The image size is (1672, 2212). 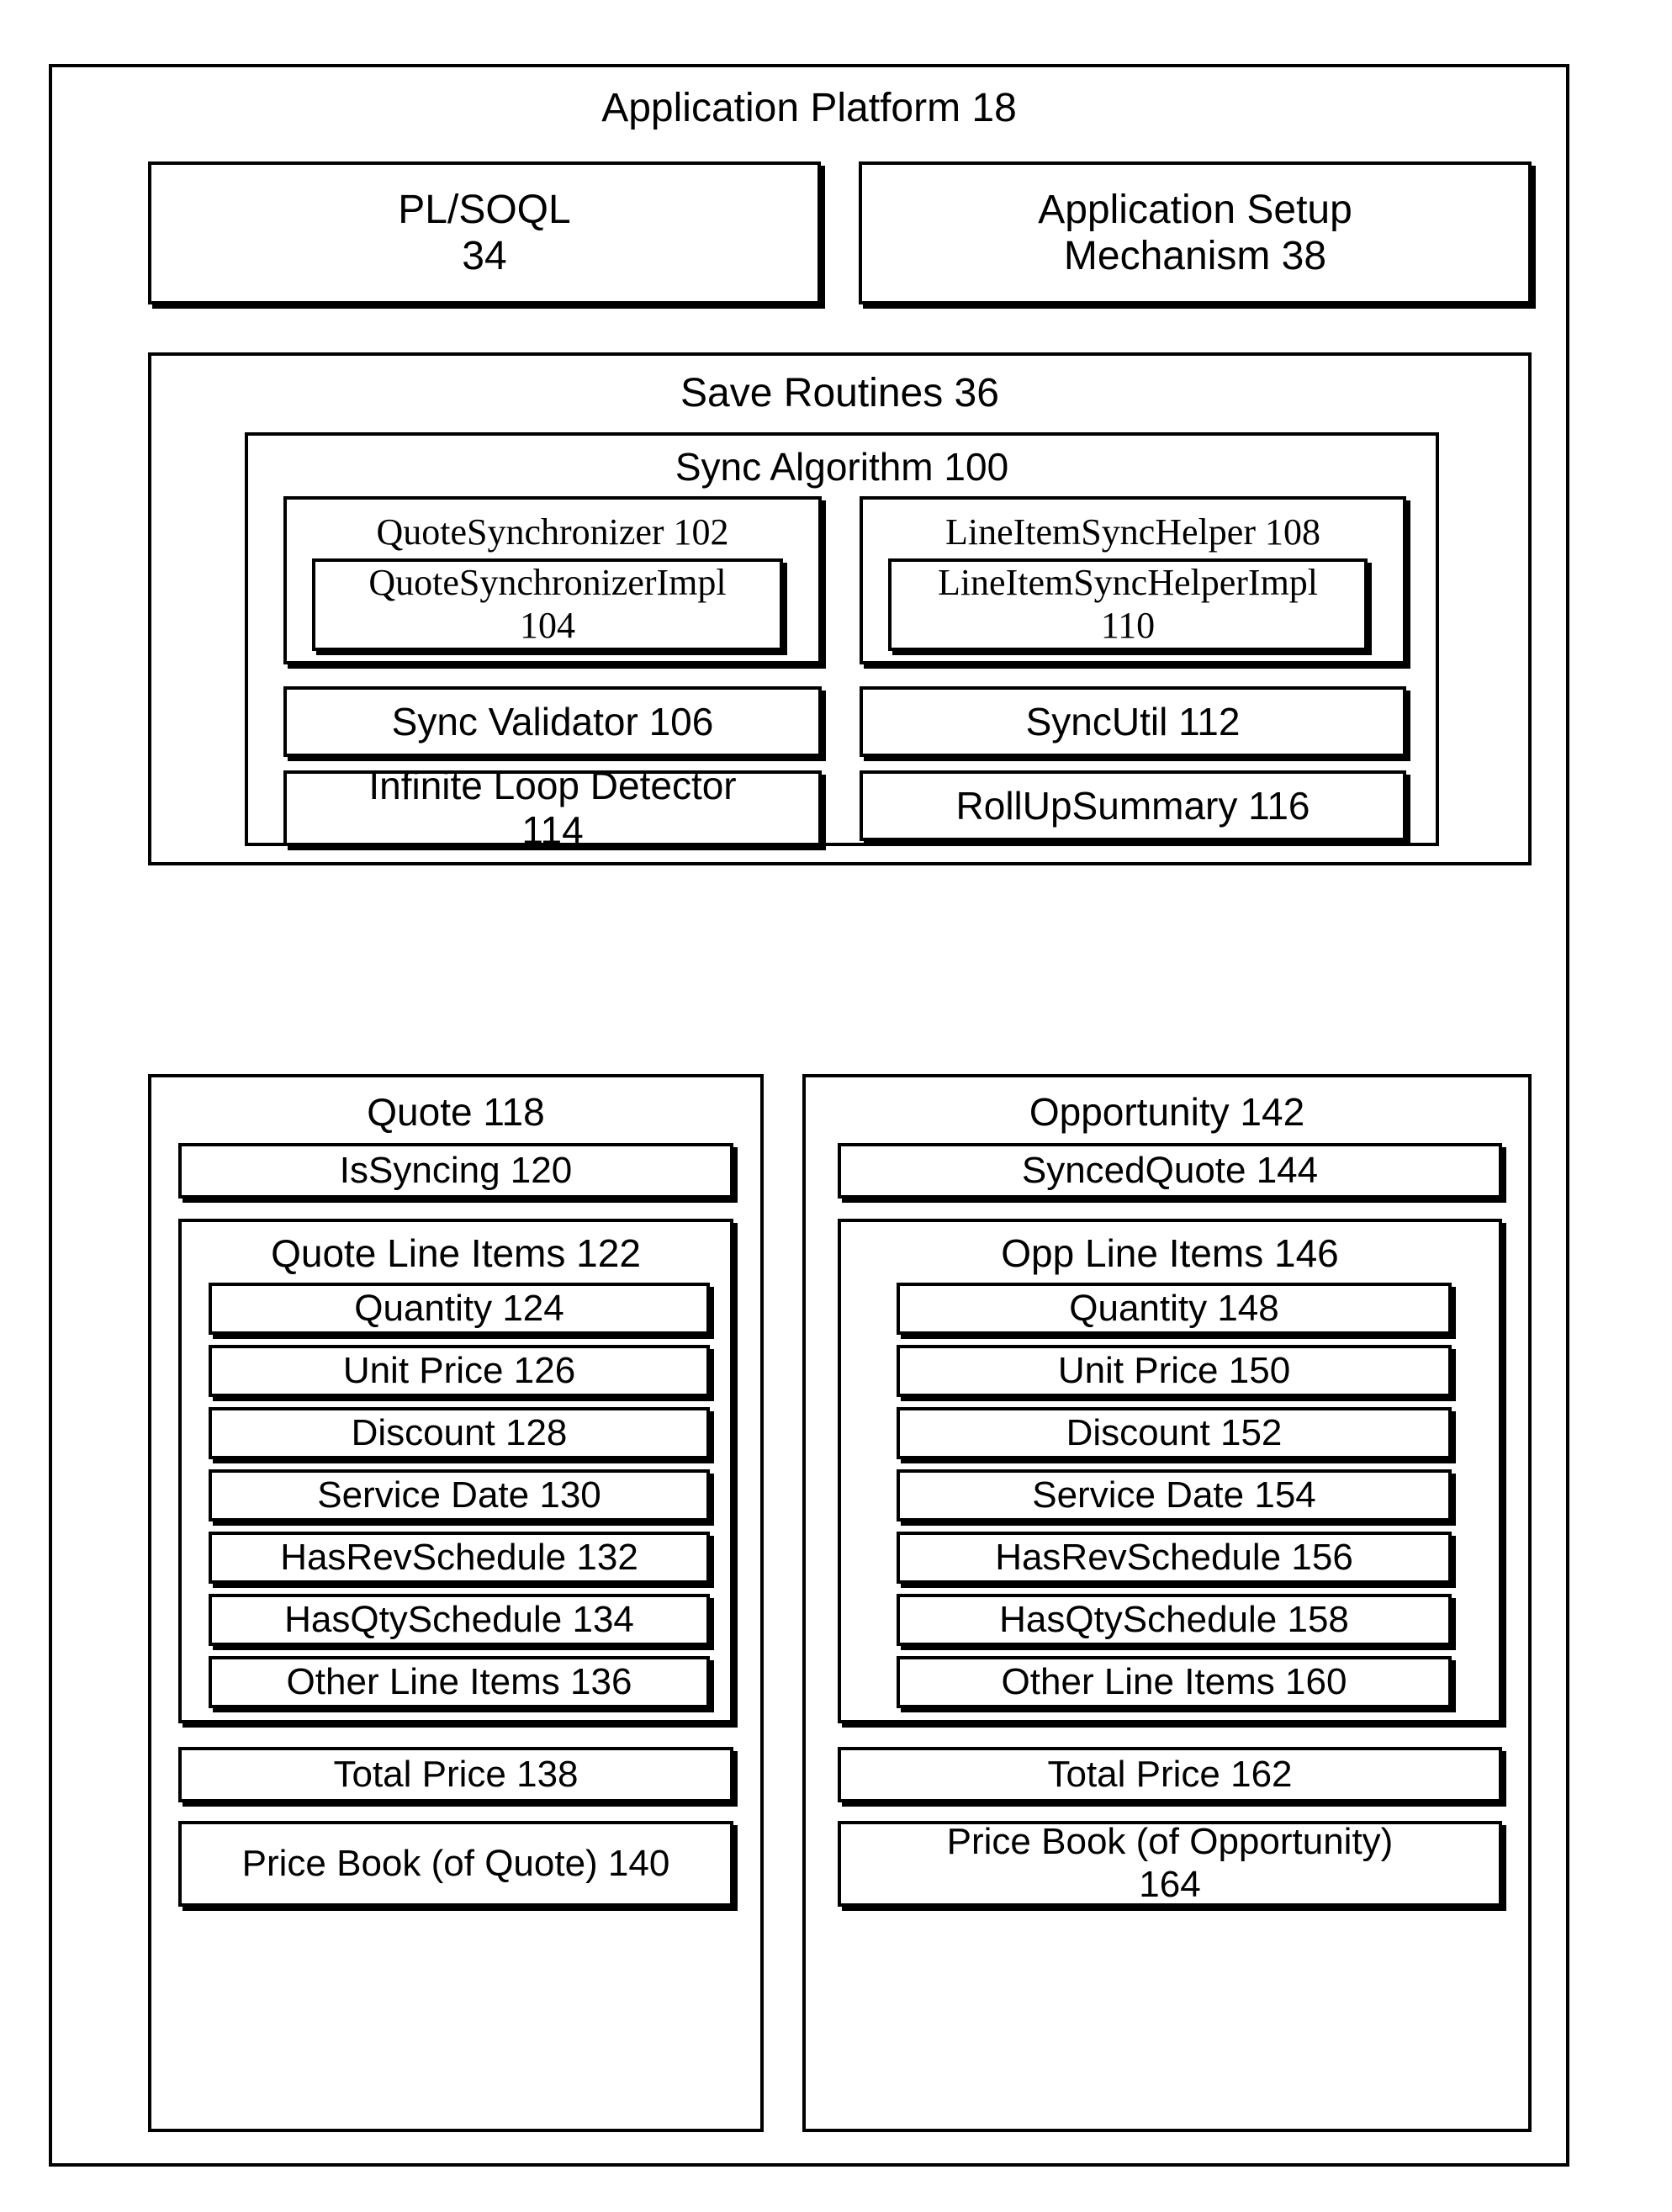 What do you see at coordinates (484, 256) in the screenshot?
I see `pl-soql-line2: 34` at bounding box center [484, 256].